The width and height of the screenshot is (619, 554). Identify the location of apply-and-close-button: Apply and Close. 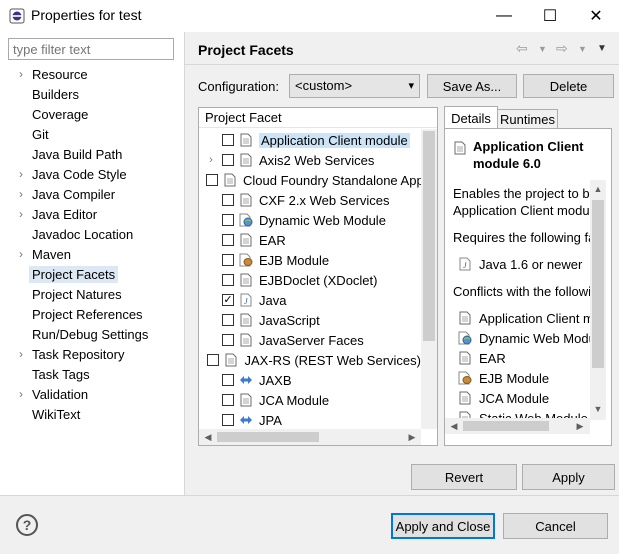
(443, 526).